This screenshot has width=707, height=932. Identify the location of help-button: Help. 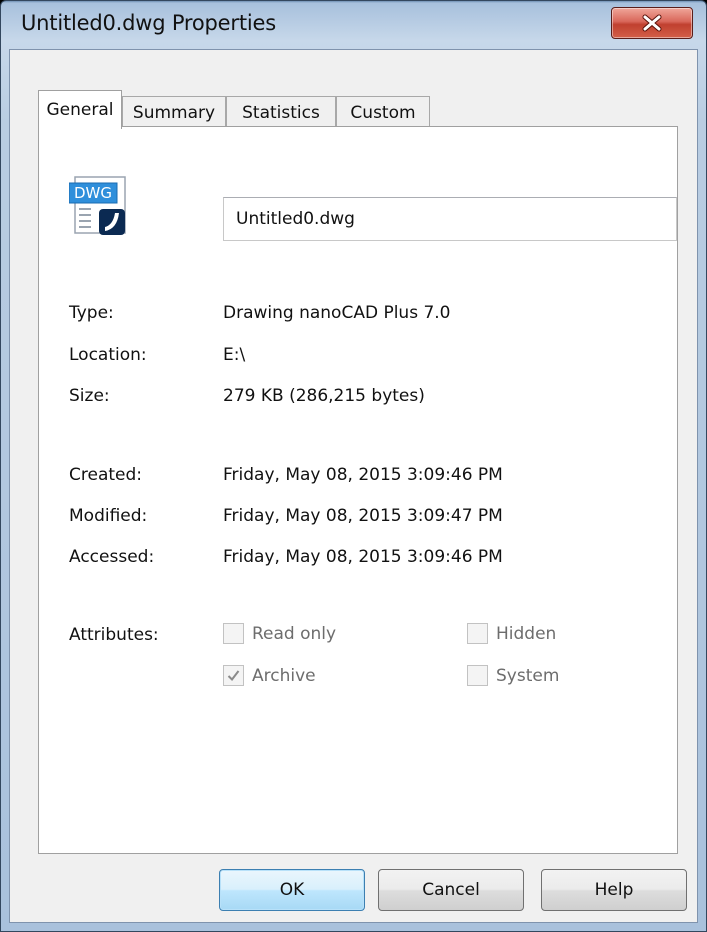
(614, 890).